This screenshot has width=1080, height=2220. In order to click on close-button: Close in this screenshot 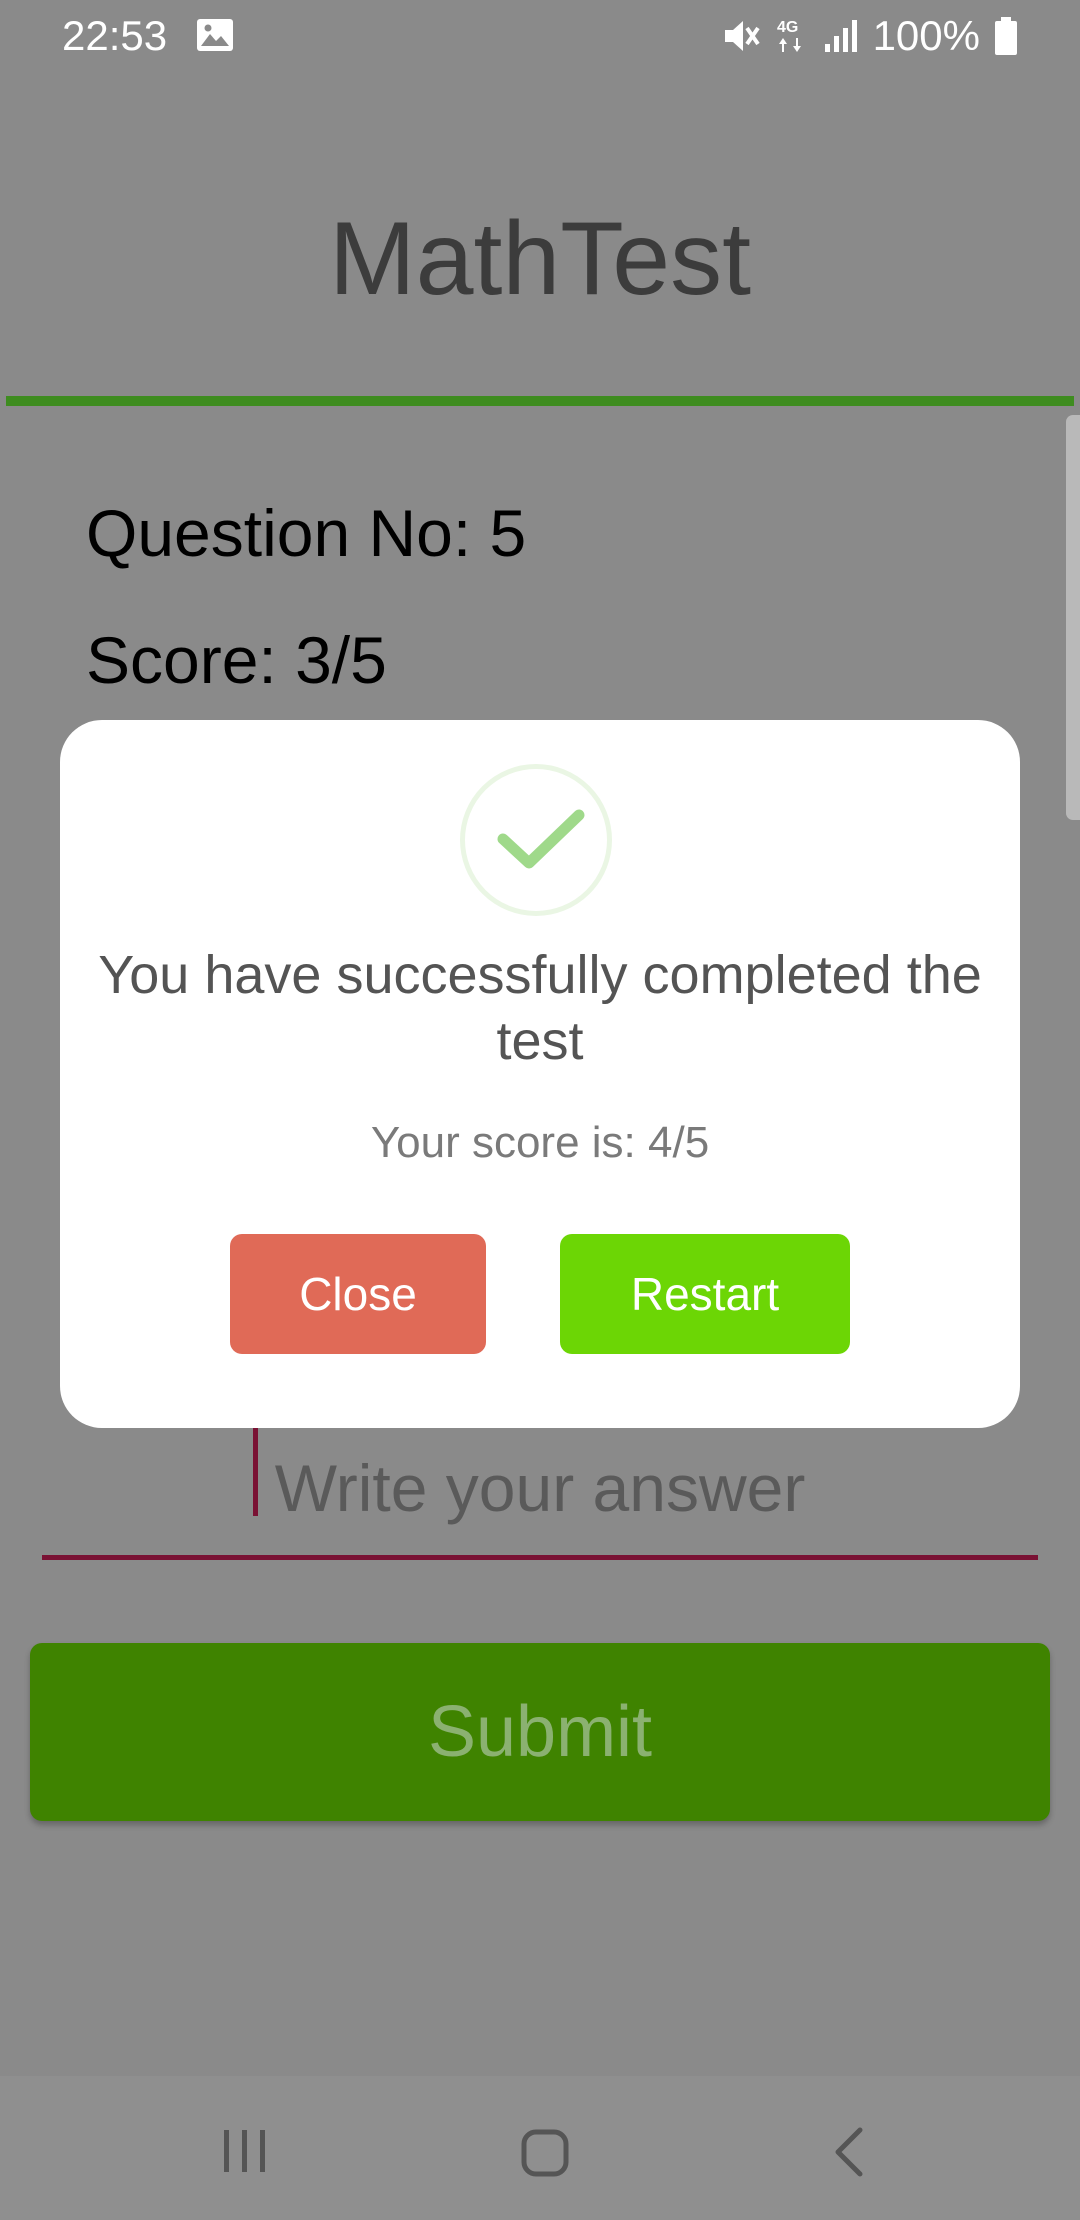, I will do `click(358, 1294)`.